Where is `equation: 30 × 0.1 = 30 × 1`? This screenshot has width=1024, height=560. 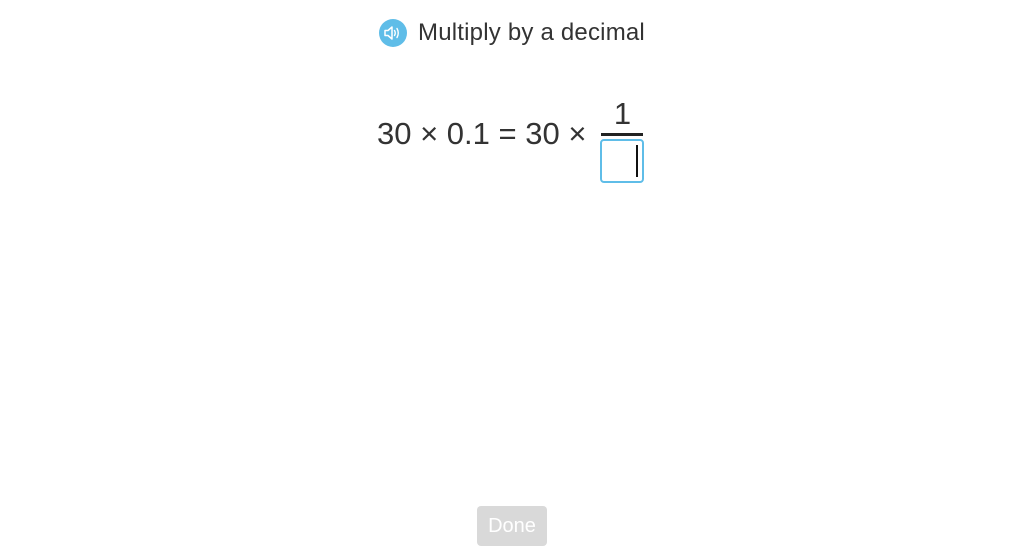 equation: 30 × 0.1 = 30 × 1 is located at coordinates (511, 140).